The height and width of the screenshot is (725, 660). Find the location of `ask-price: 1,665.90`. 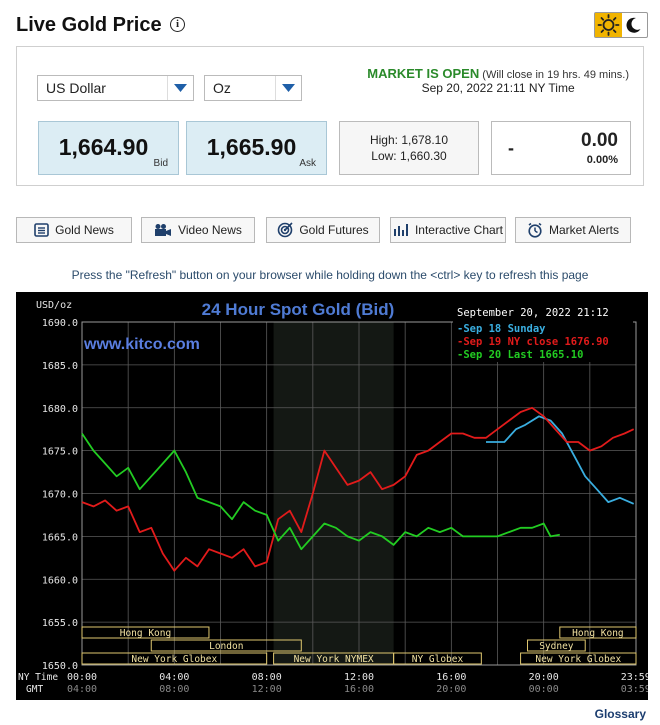

ask-price: 1,665.90 is located at coordinates (251, 147).